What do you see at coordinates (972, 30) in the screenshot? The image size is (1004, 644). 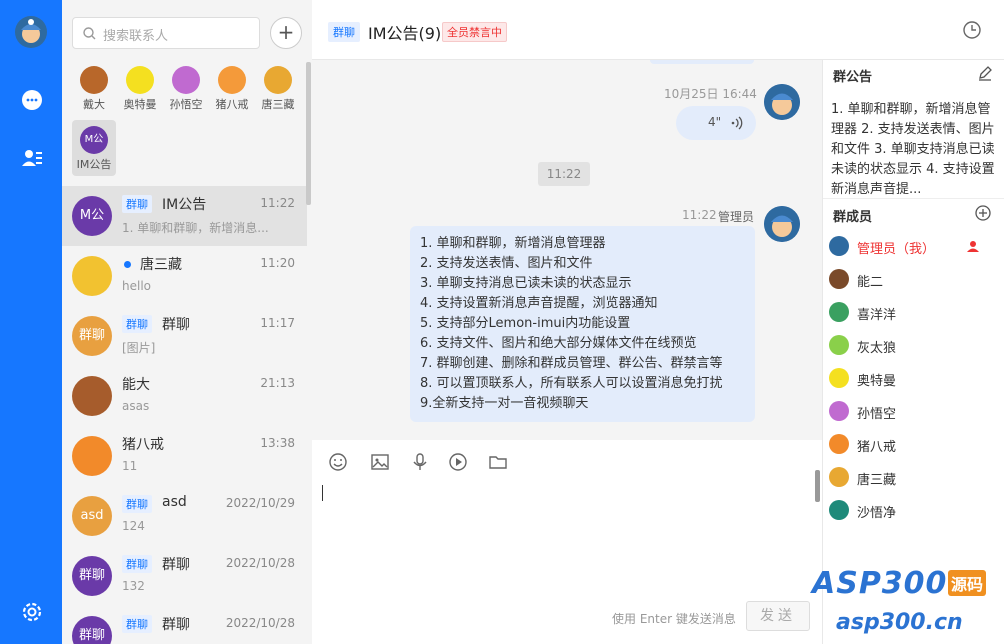 I see `history-clock-icon` at bounding box center [972, 30].